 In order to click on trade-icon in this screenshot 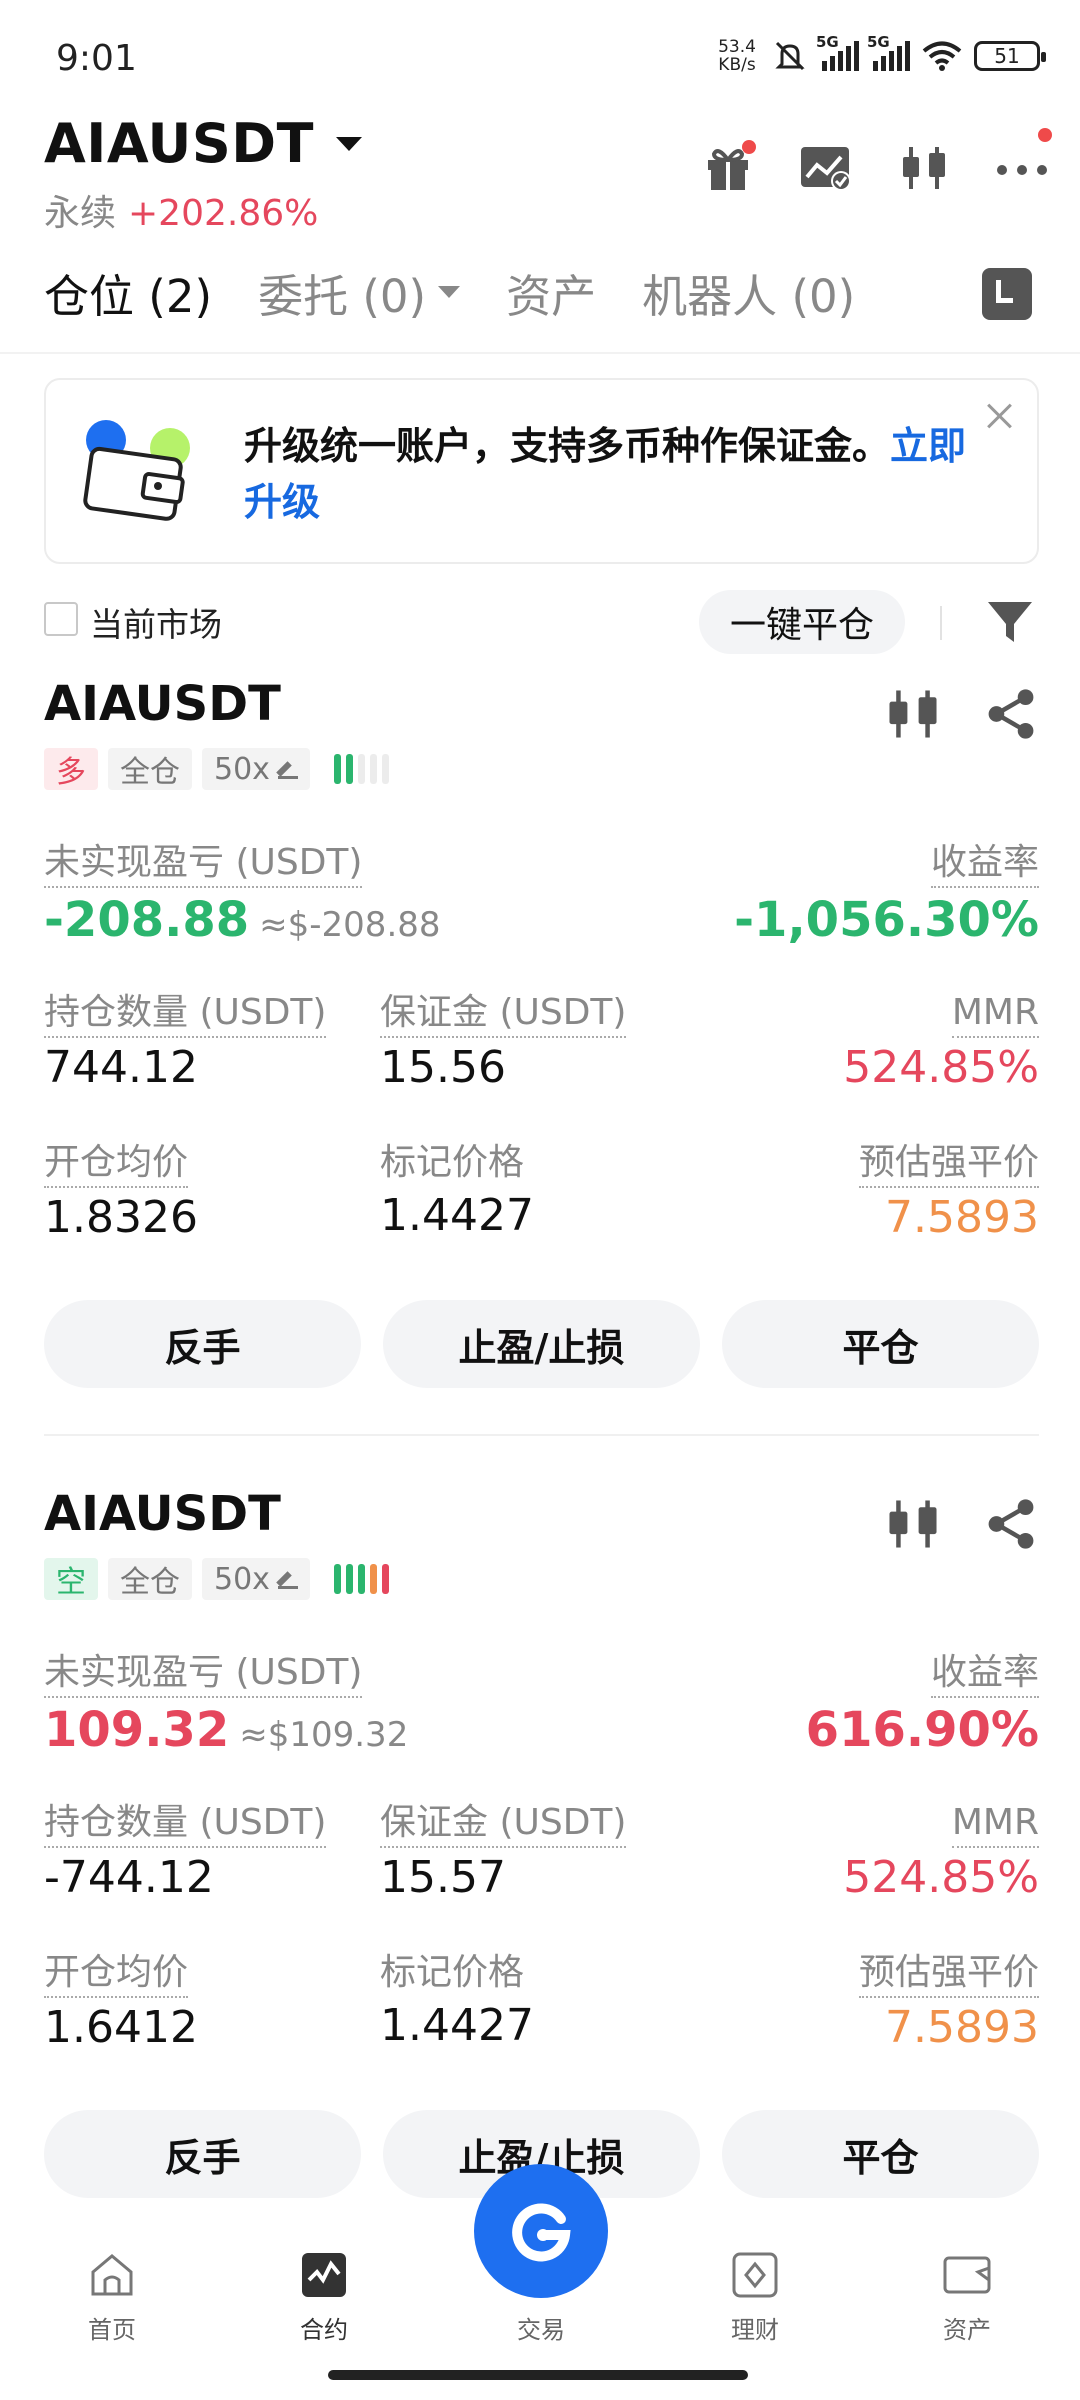, I will do `click(541, 2232)`.